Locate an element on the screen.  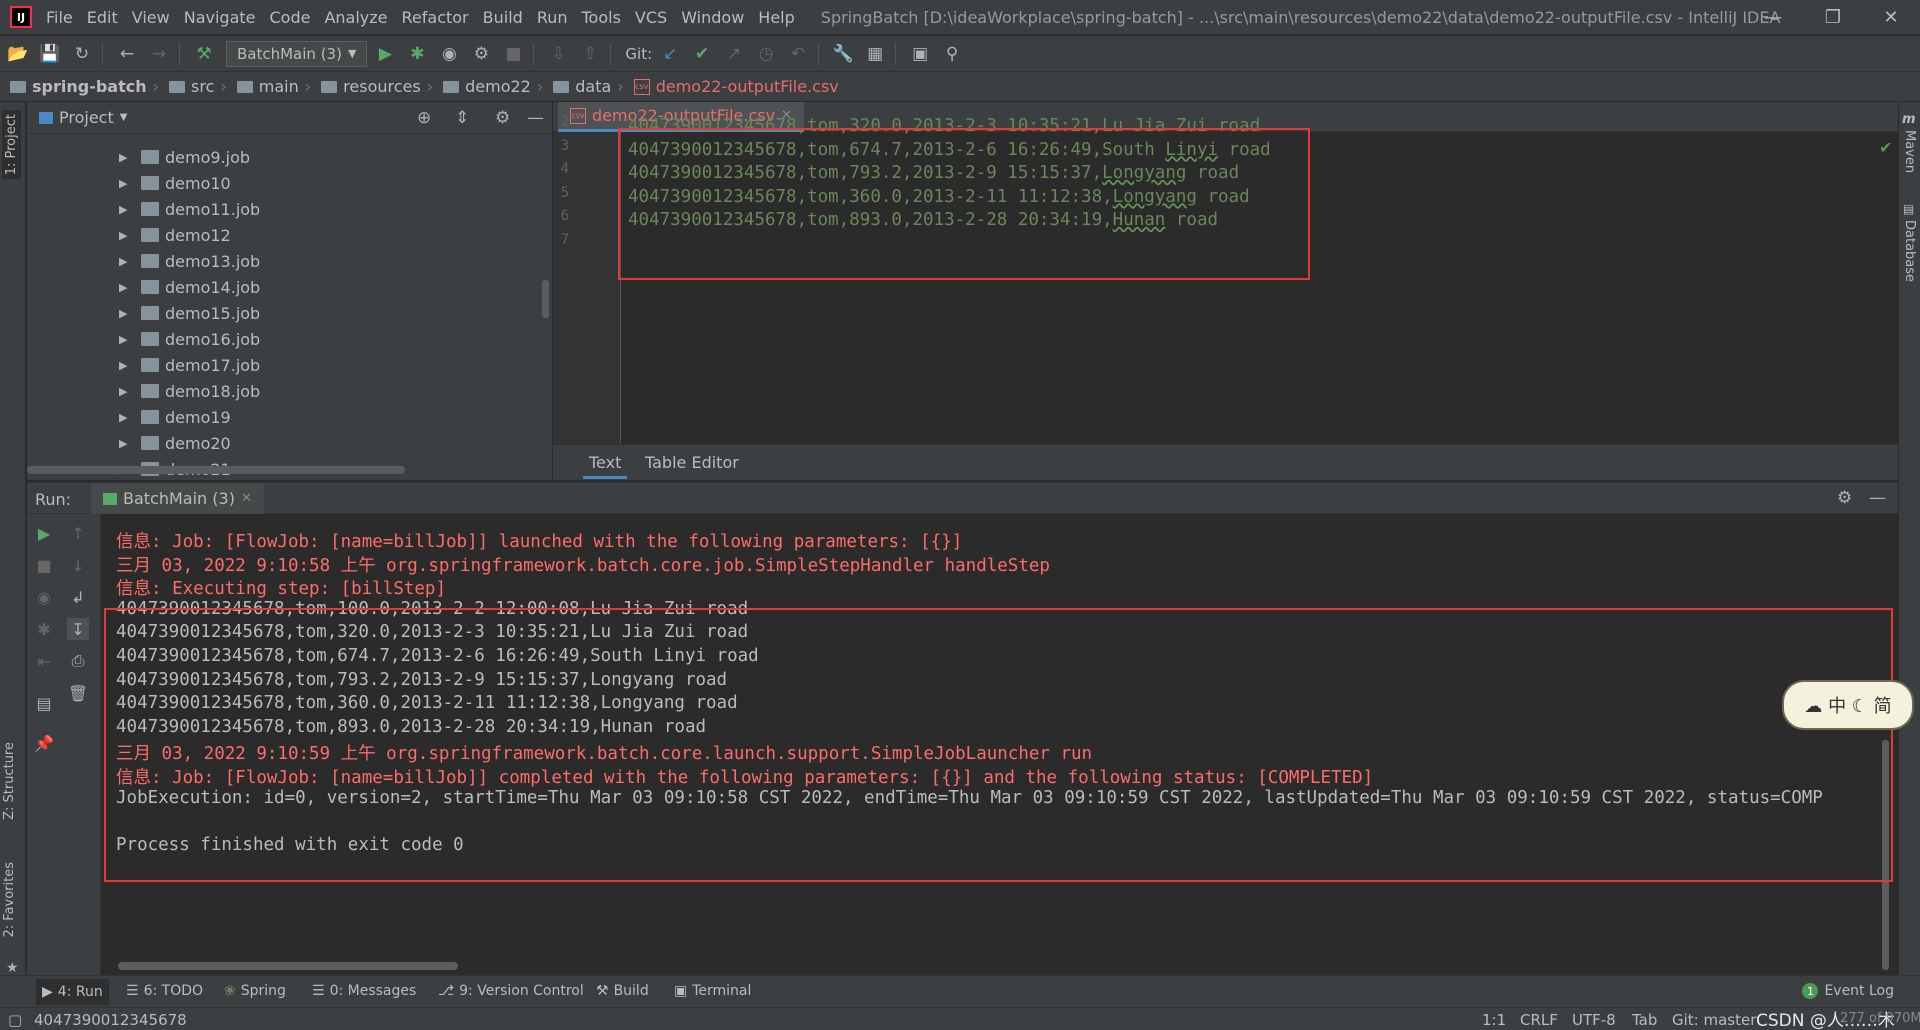
project-horizontal-scrollbar is located at coordinates (216, 470).